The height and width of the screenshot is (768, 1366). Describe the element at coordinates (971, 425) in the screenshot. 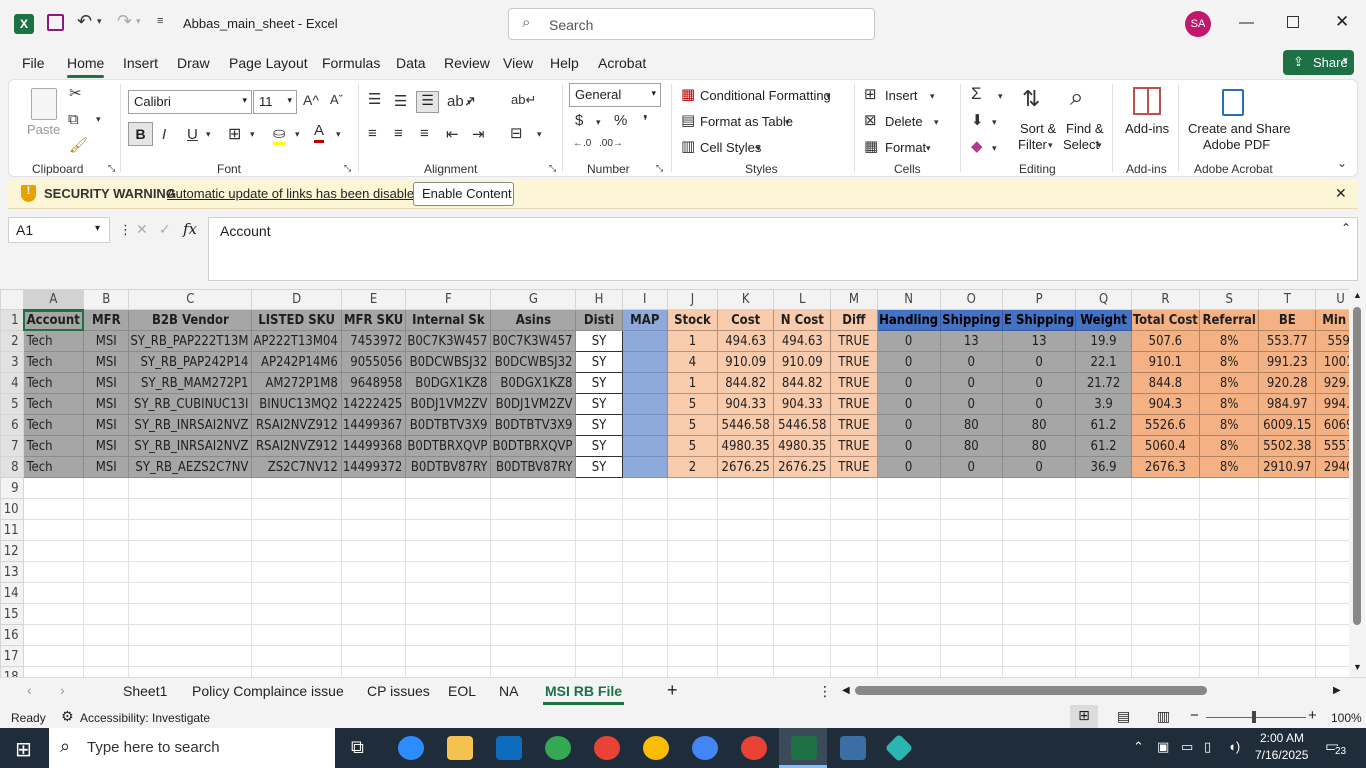

I see `table-cell: 80` at that location.